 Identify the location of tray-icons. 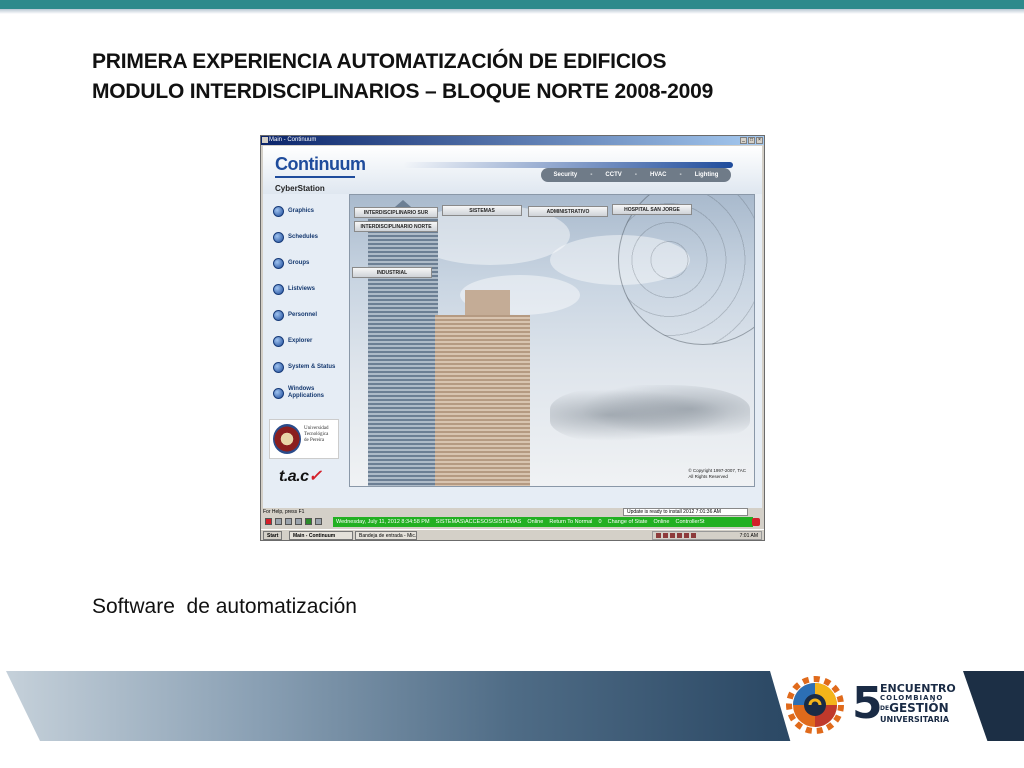
(676, 535).